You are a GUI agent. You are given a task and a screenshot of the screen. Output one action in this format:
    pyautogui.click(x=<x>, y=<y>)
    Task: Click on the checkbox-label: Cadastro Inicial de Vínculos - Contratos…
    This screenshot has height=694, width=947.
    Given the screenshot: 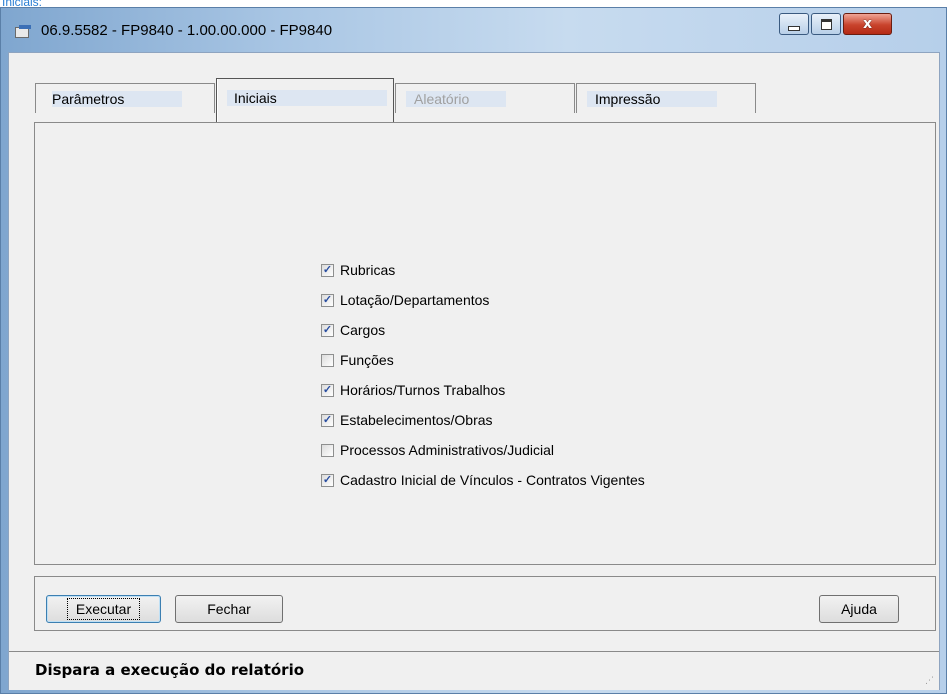 What is the action you would take?
    pyautogui.click(x=492, y=480)
    